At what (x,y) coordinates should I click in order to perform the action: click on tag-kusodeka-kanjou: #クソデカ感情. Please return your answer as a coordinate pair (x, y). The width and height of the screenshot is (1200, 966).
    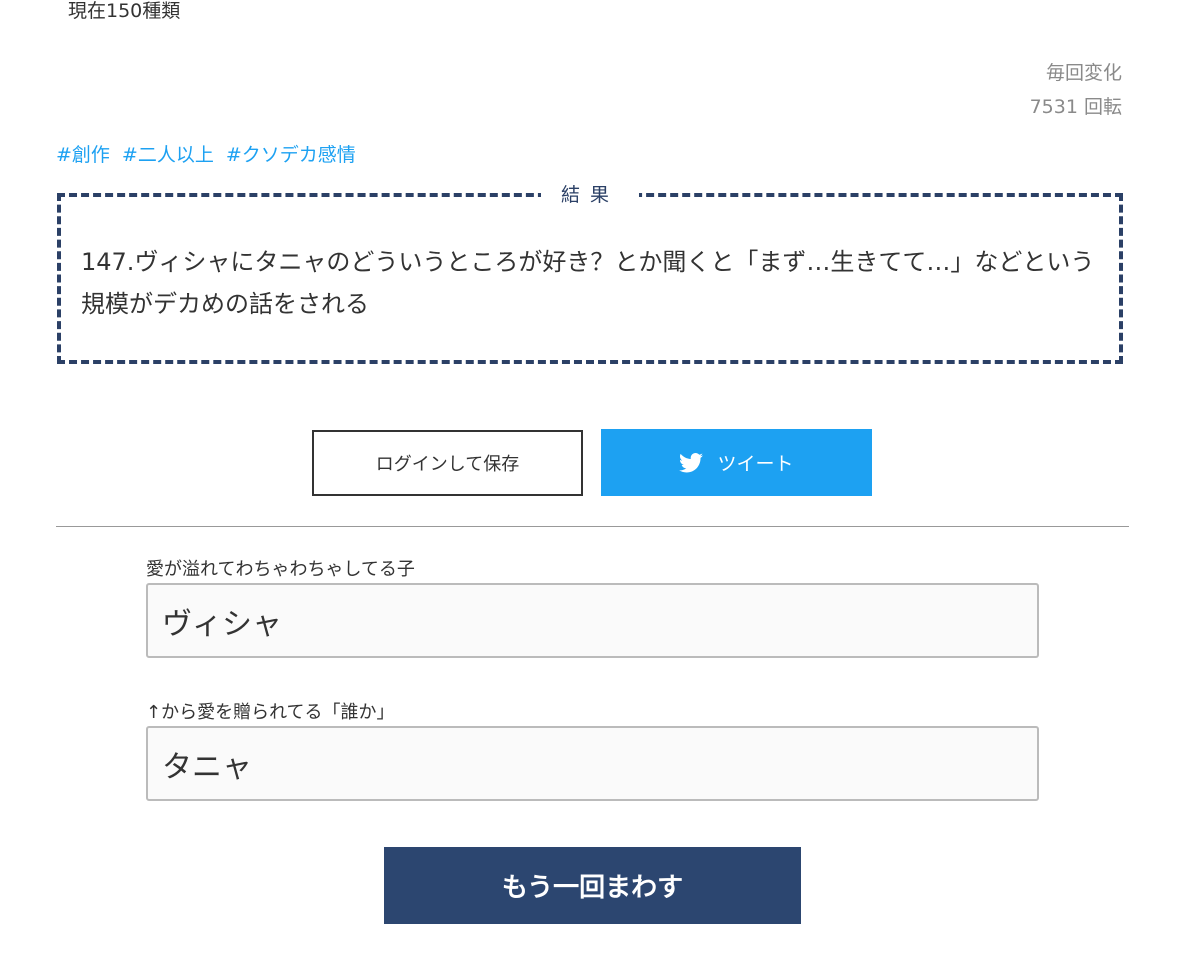
    Looking at the image, I should click on (291, 153).